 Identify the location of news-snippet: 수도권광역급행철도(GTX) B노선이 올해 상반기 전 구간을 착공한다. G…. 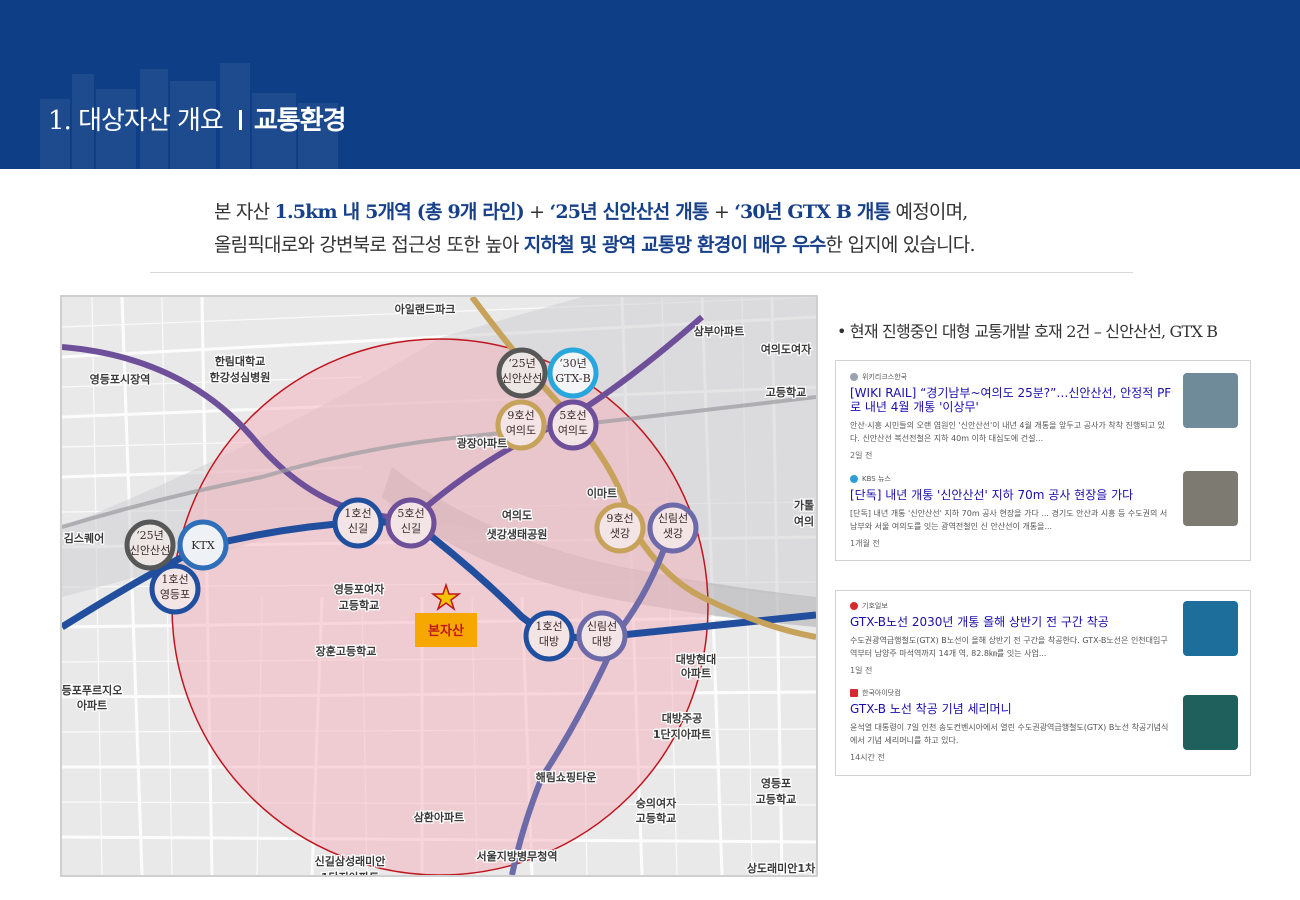
(1009, 647).